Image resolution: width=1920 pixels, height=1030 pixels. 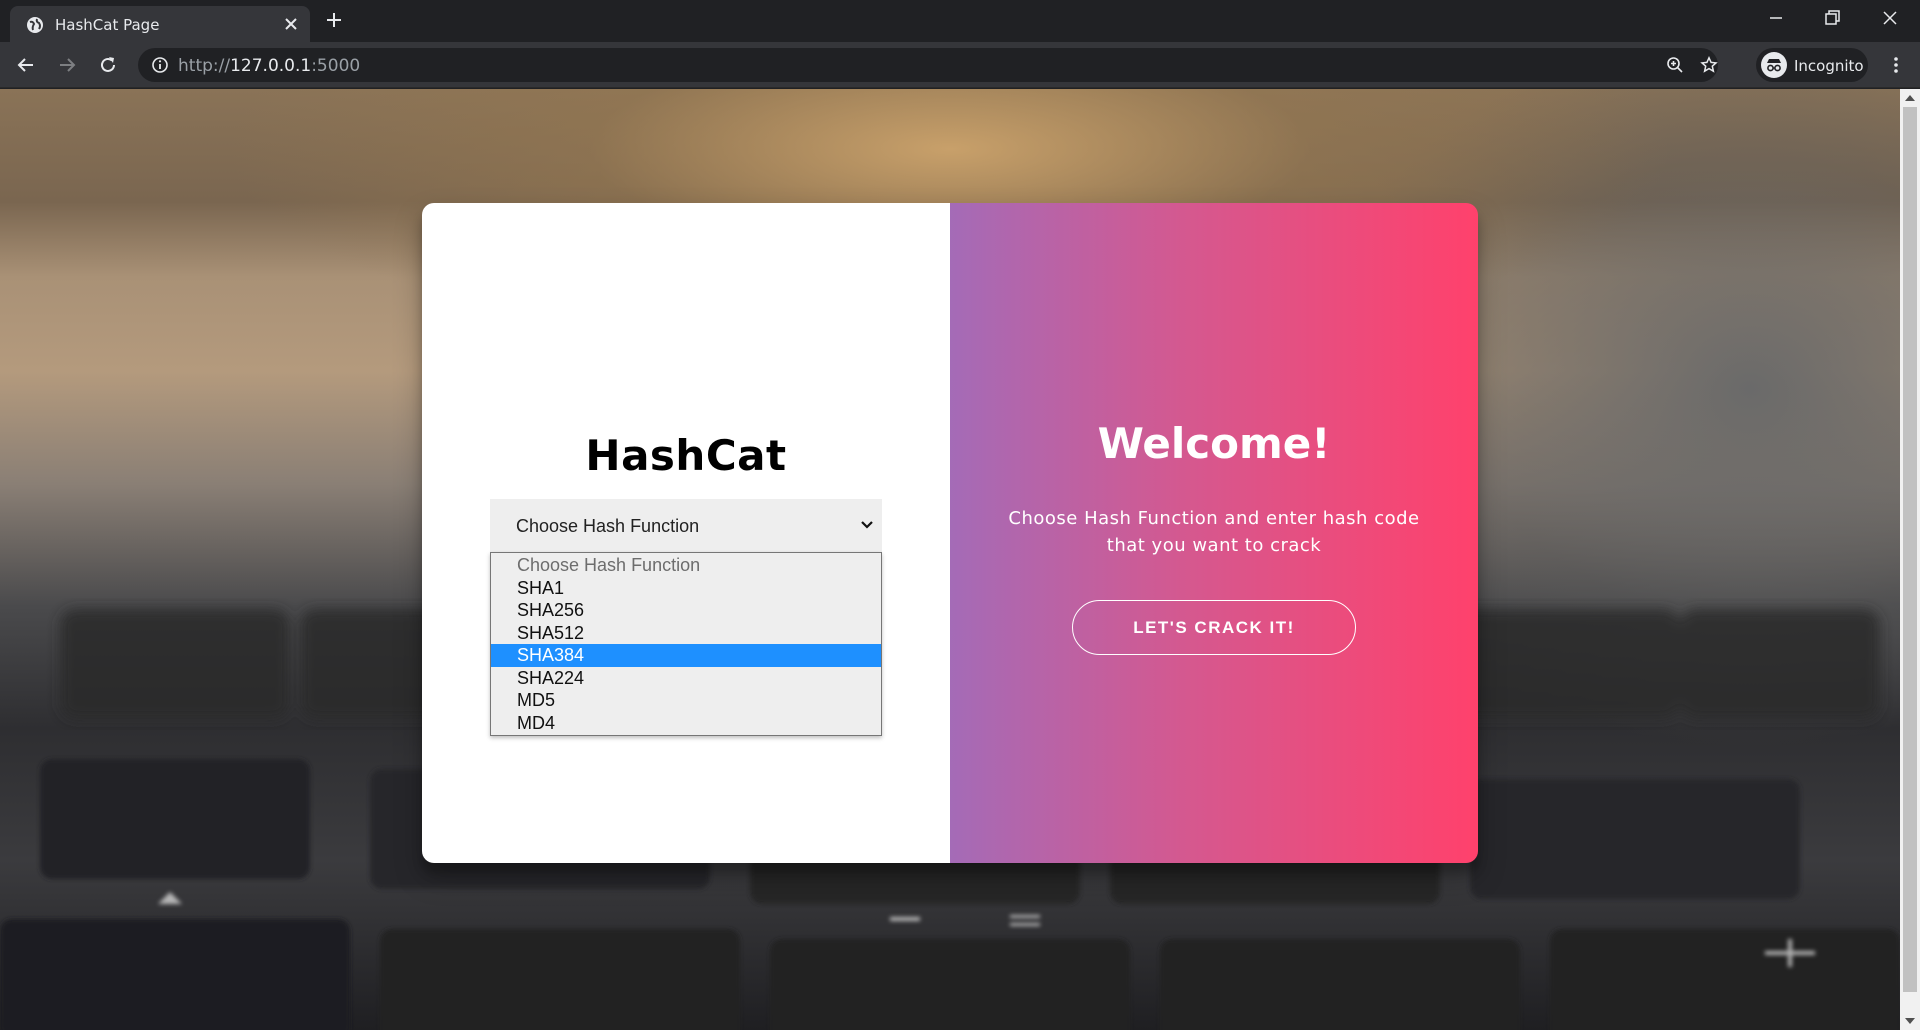 I want to click on url-scheme: http://, so click(x=204, y=66).